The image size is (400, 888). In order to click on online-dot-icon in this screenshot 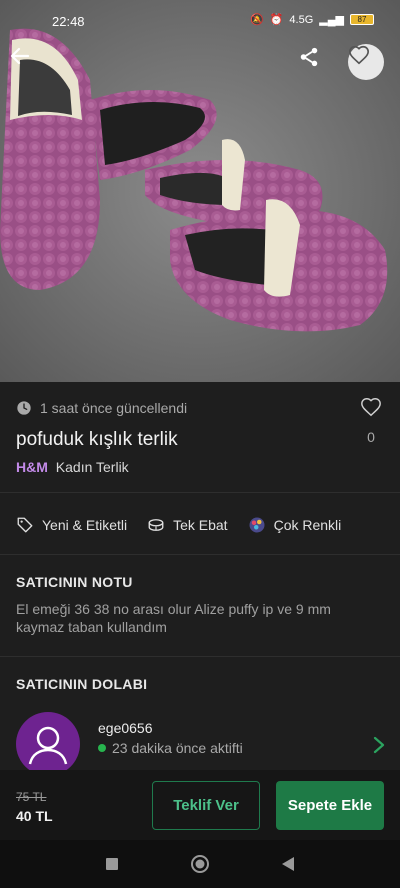, I will do `click(102, 748)`.